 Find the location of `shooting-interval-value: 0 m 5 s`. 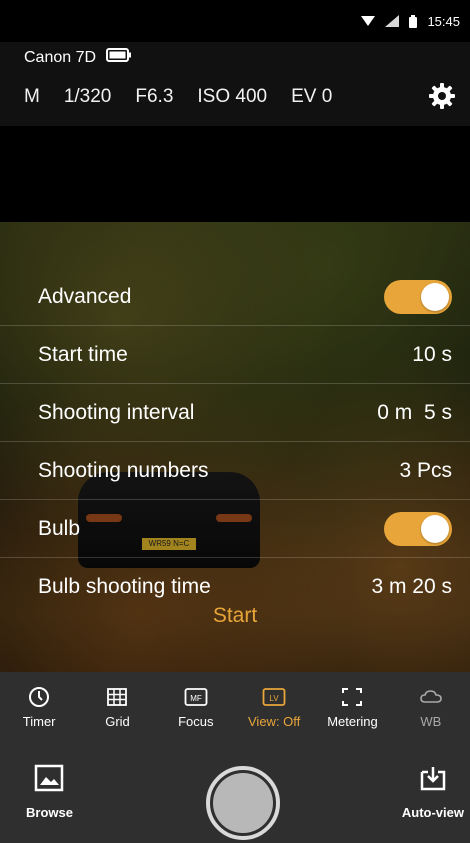

shooting-interval-value: 0 m 5 s is located at coordinates (414, 413).